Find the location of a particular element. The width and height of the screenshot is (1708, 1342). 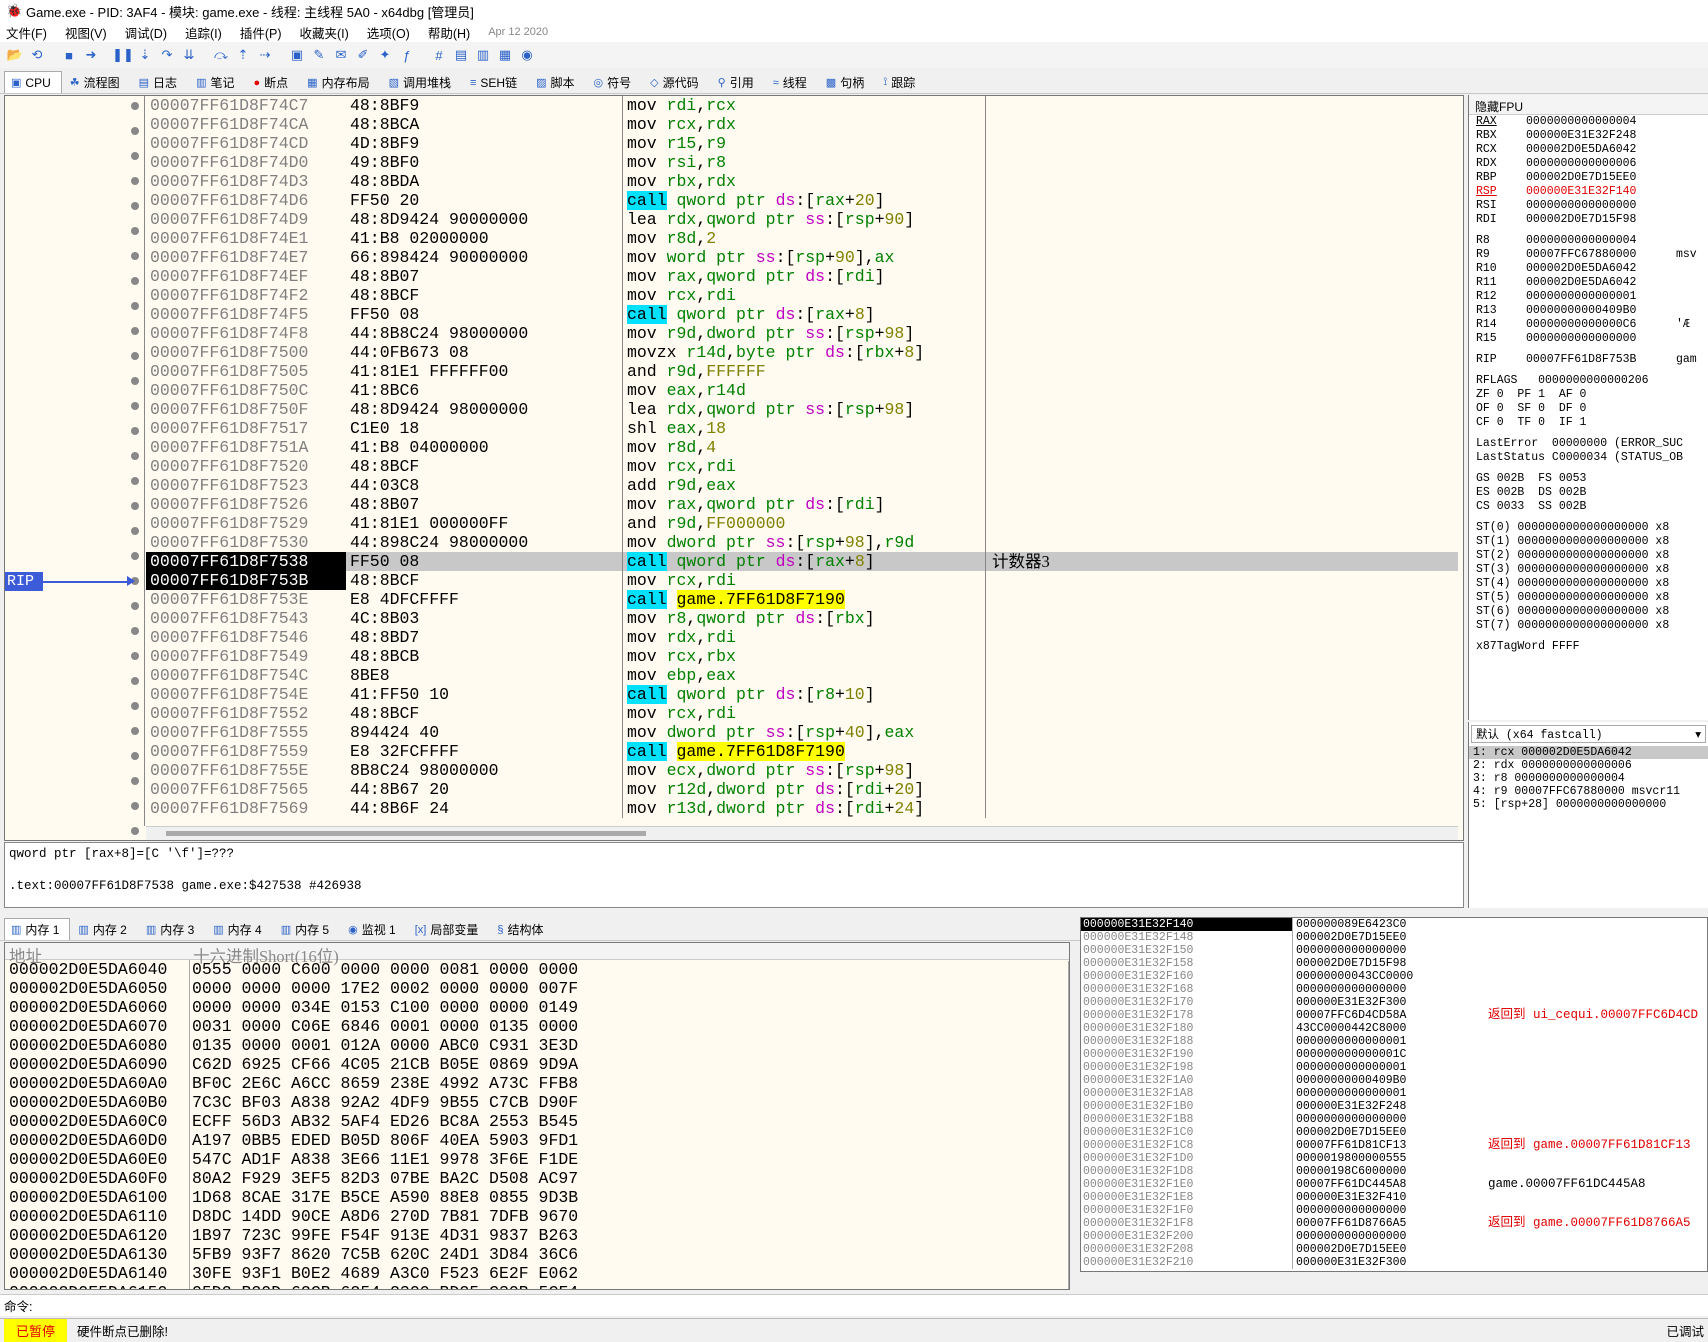

register-value: 0000000000000001 is located at coordinates (1601, 297).